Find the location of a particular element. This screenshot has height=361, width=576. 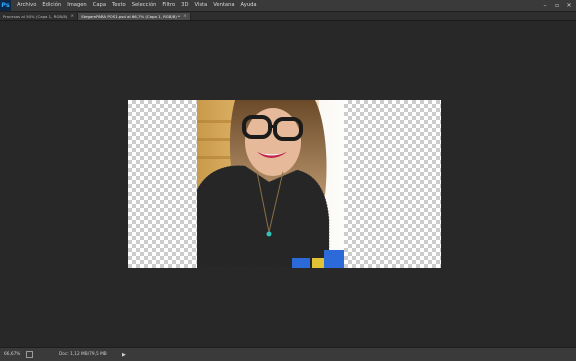

minimize-button: – is located at coordinates (545, 6).